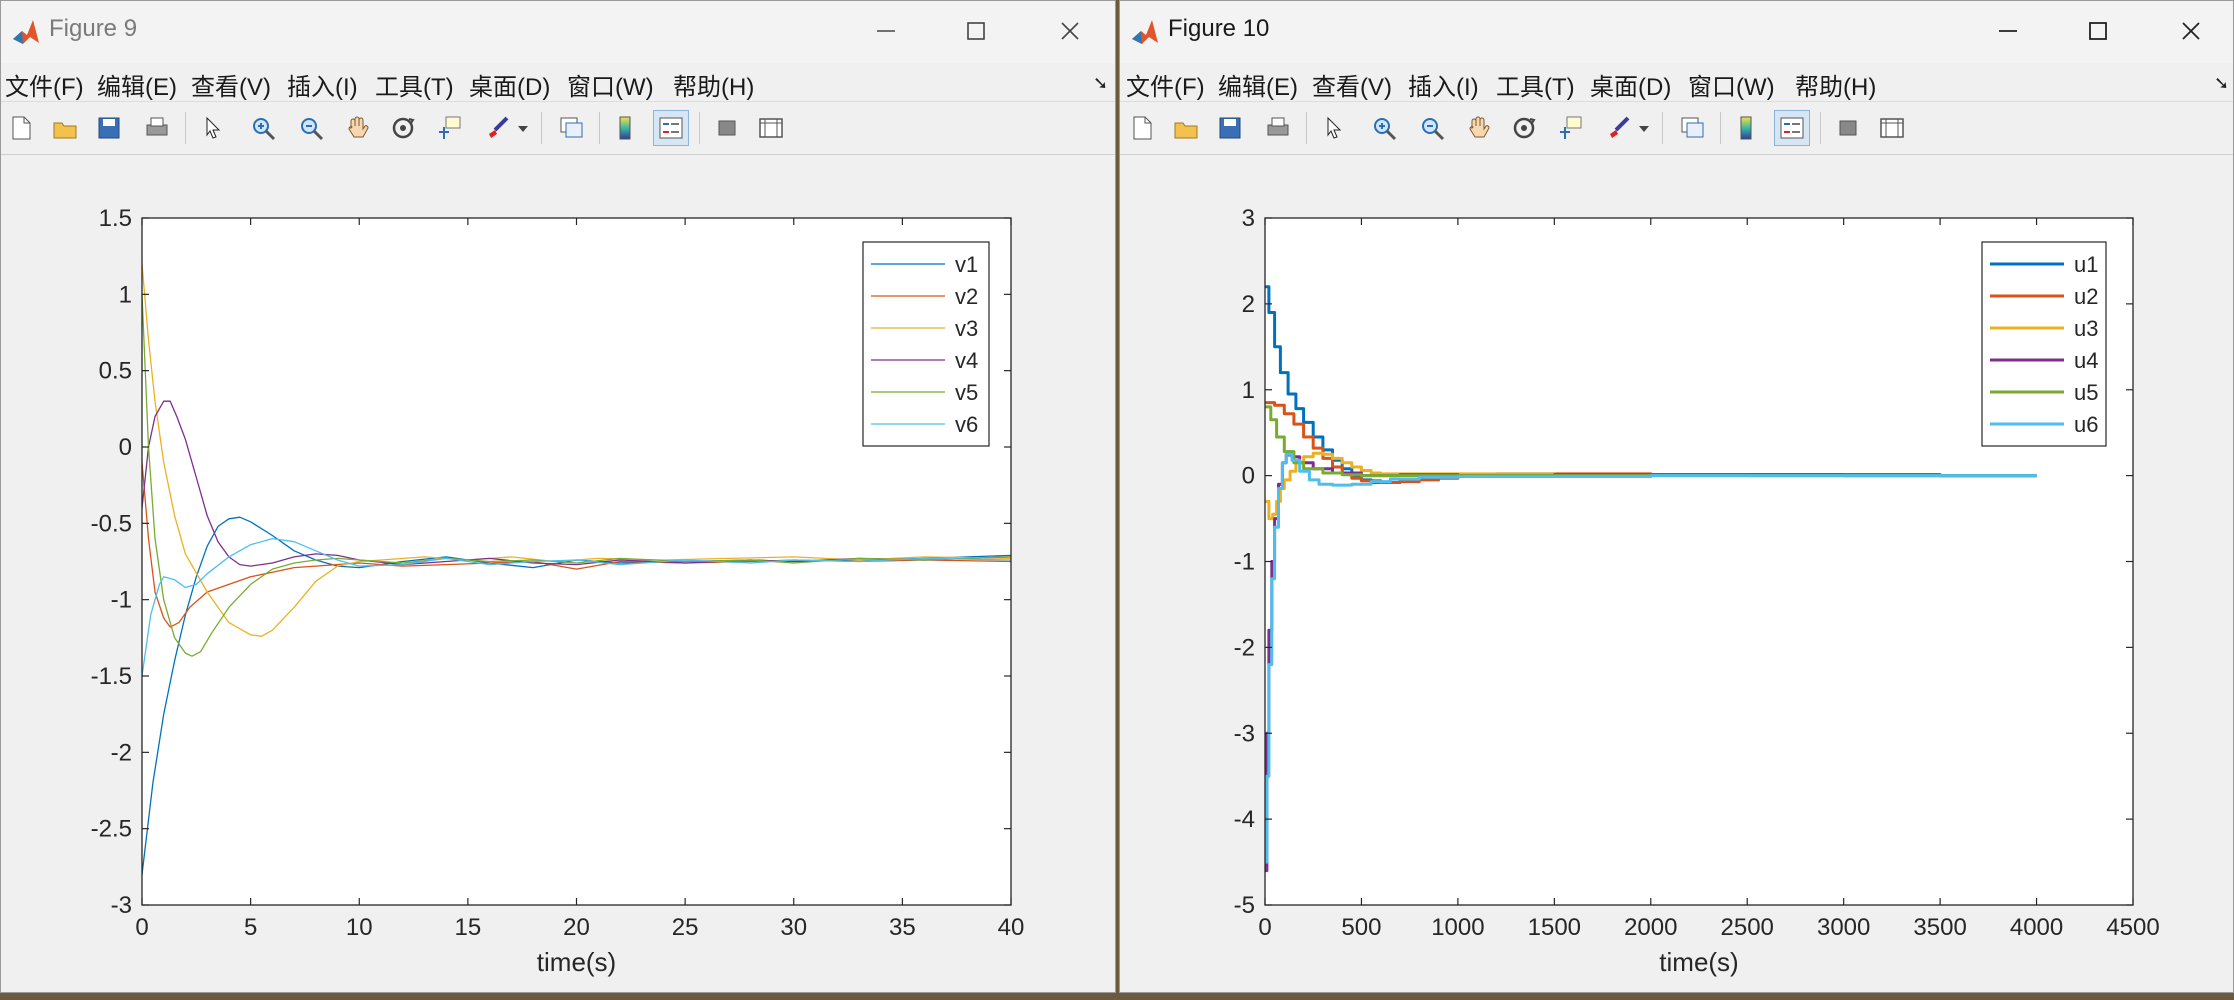 Image resolution: width=2234 pixels, height=1000 pixels. I want to click on y-tick-label: 1.5, so click(115, 218).